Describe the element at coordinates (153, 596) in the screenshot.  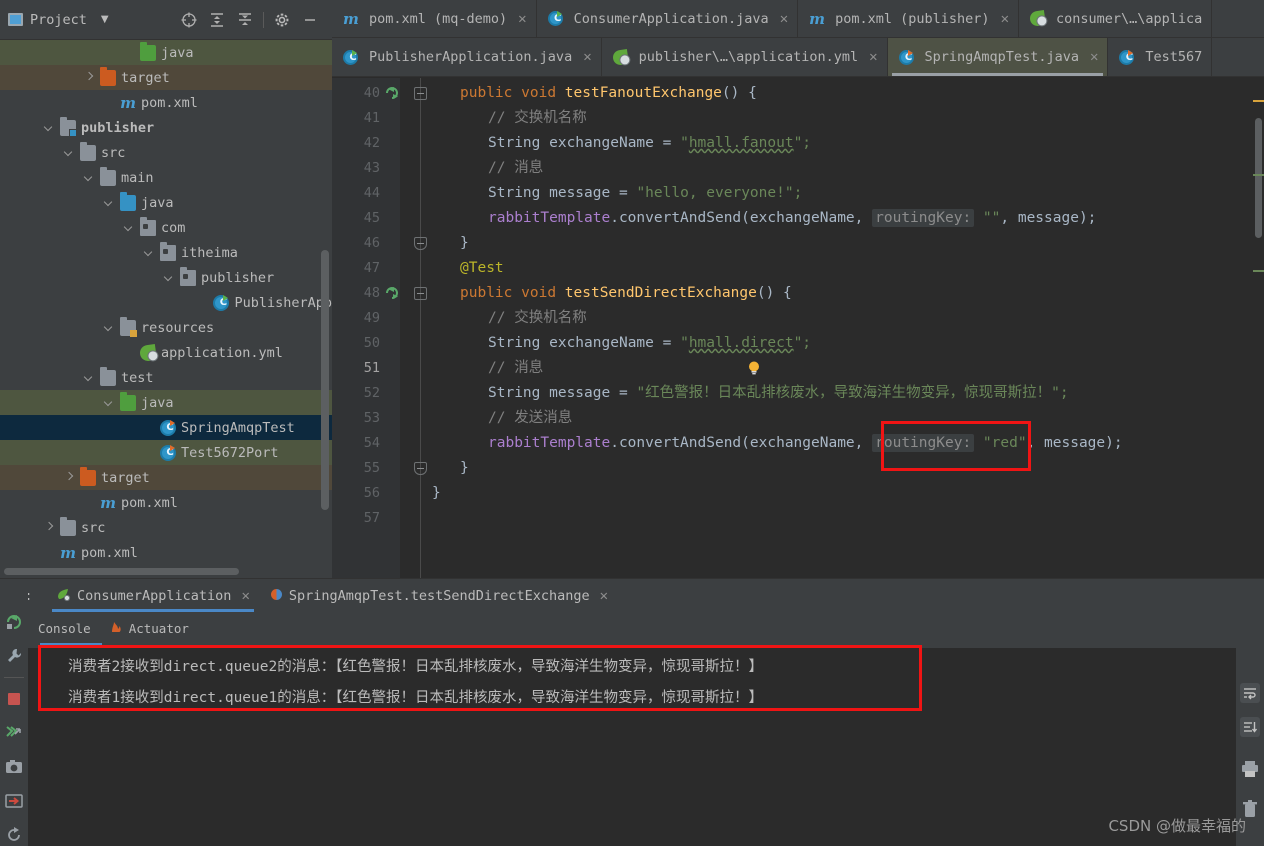
I see `run-tab: ConsumerApplication ✕` at that location.